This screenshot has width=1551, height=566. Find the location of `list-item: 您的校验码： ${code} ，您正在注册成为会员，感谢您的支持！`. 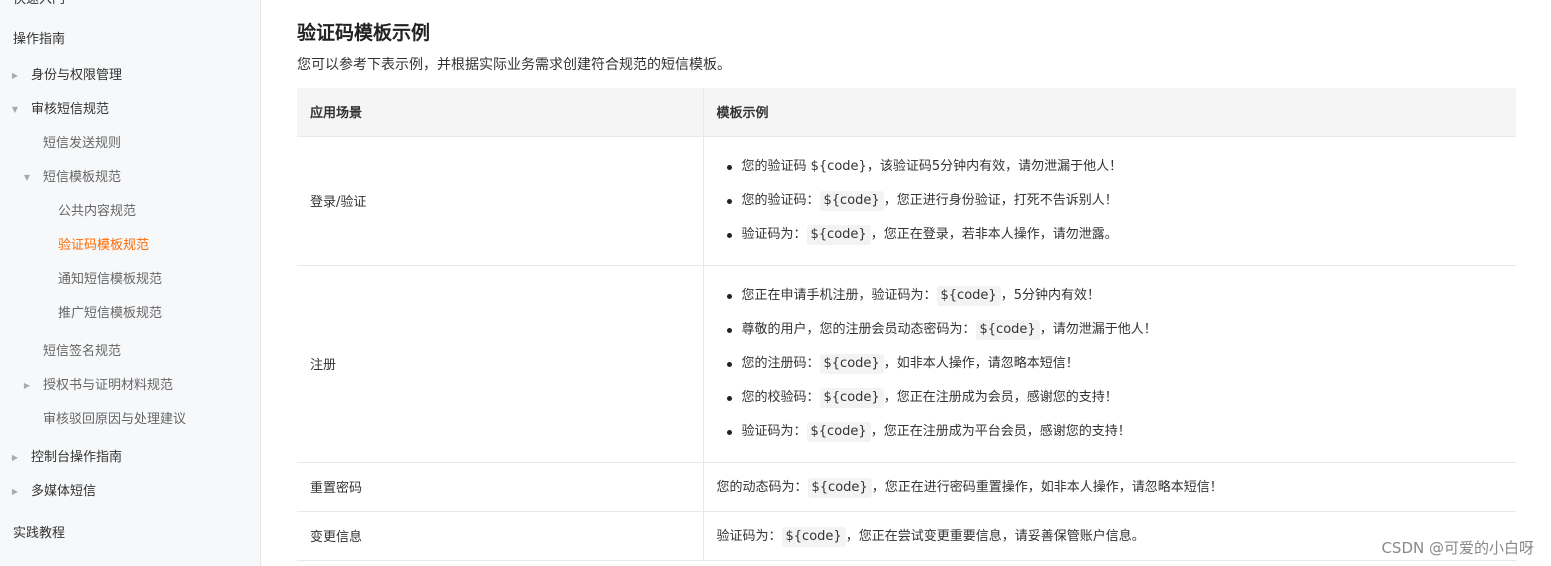

list-item: 您的校验码： ${code} ，您正在注册成为会员，感谢您的支持！ is located at coordinates (1117, 398).